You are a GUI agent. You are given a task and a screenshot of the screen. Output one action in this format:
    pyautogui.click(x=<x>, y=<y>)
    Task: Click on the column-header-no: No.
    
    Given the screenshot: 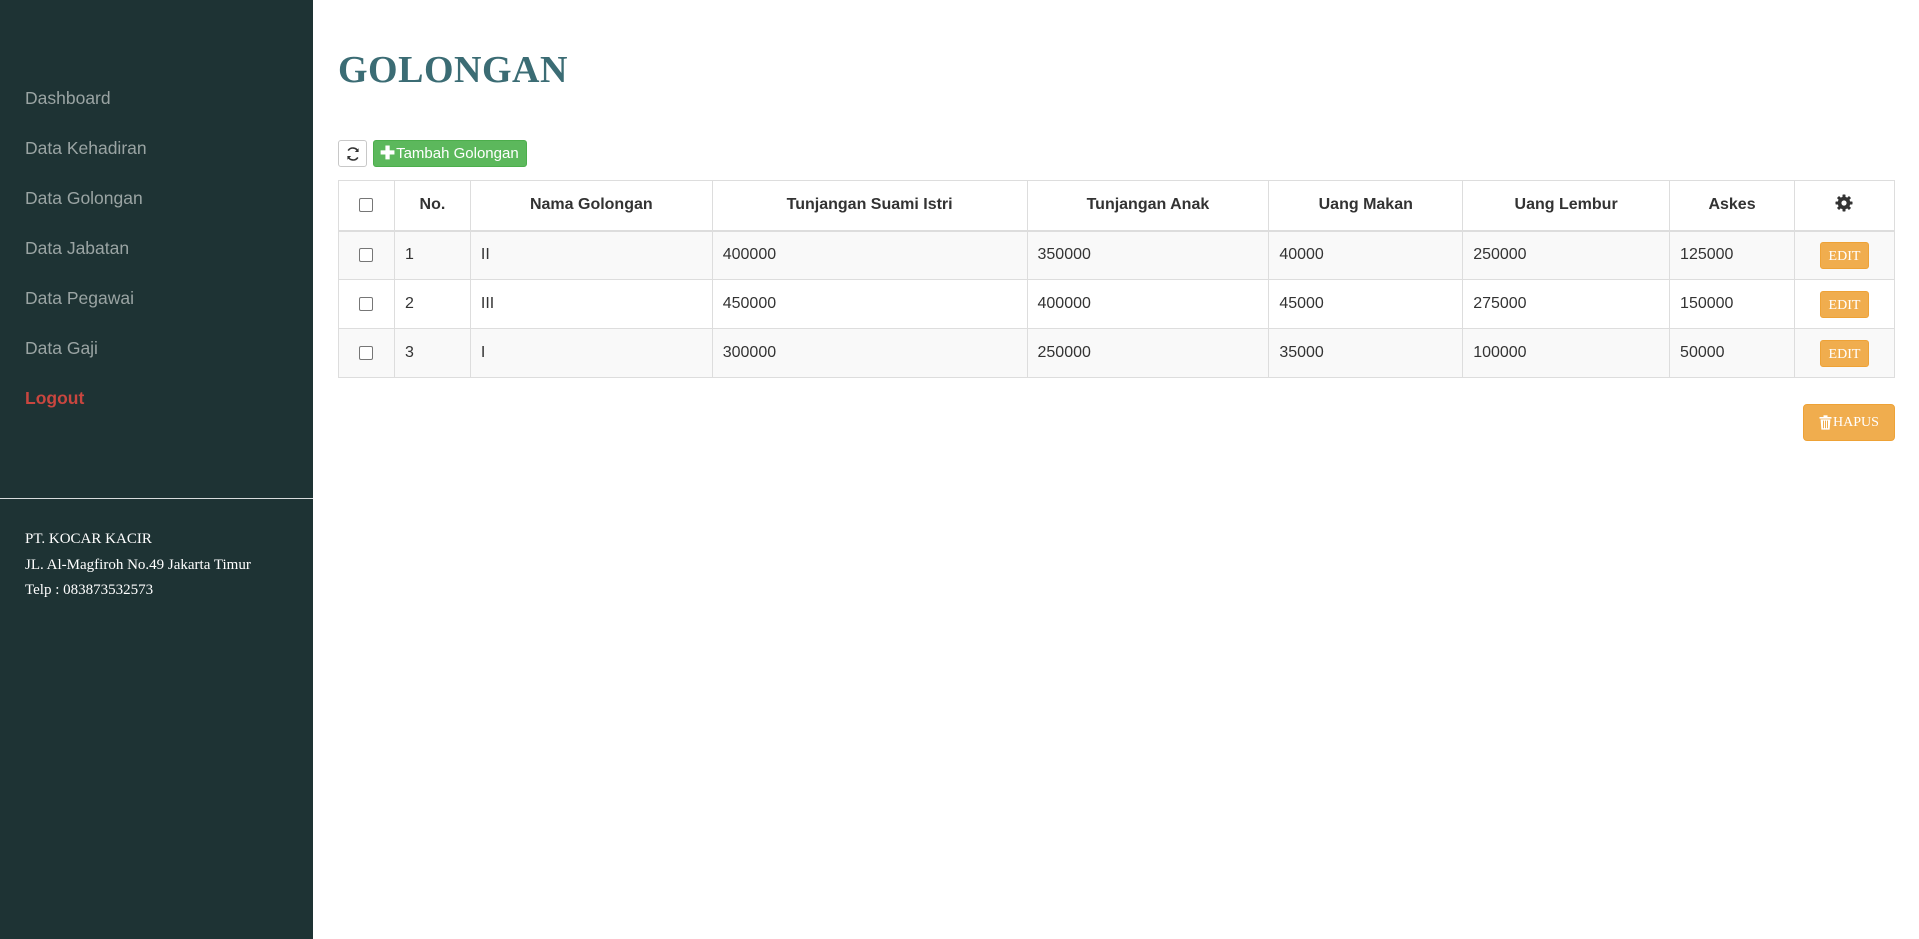 What is the action you would take?
    pyautogui.click(x=432, y=206)
    